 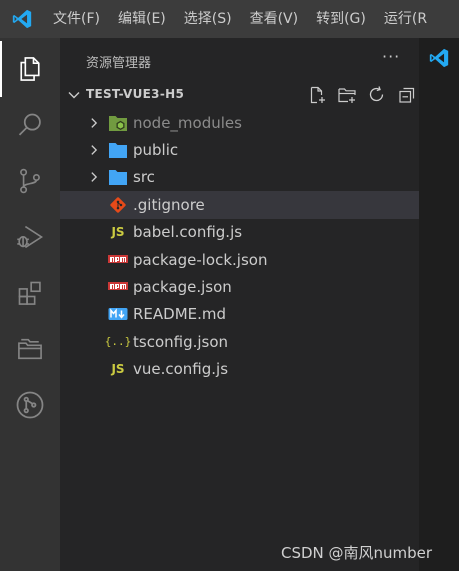 What do you see at coordinates (30, 69) in the screenshot?
I see `explorer-icon` at bounding box center [30, 69].